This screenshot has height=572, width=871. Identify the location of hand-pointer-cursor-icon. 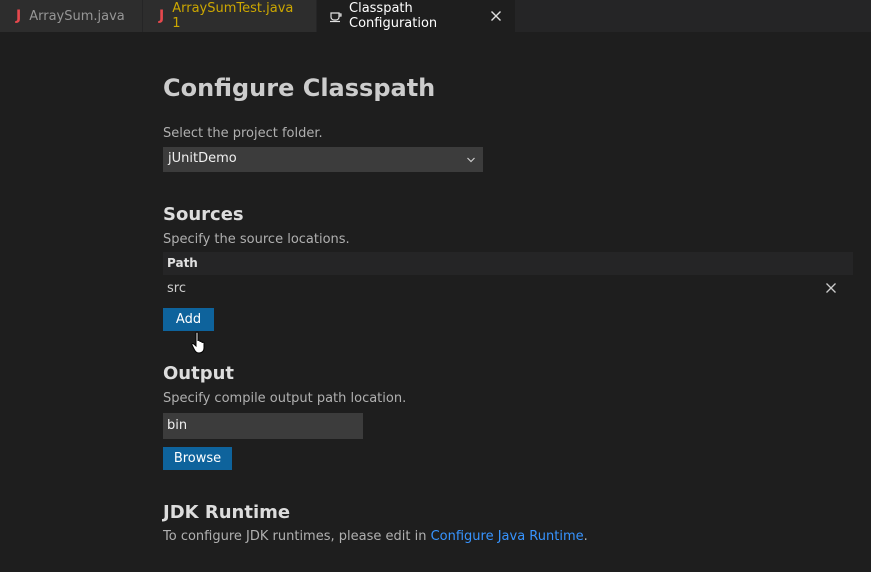
(200, 345).